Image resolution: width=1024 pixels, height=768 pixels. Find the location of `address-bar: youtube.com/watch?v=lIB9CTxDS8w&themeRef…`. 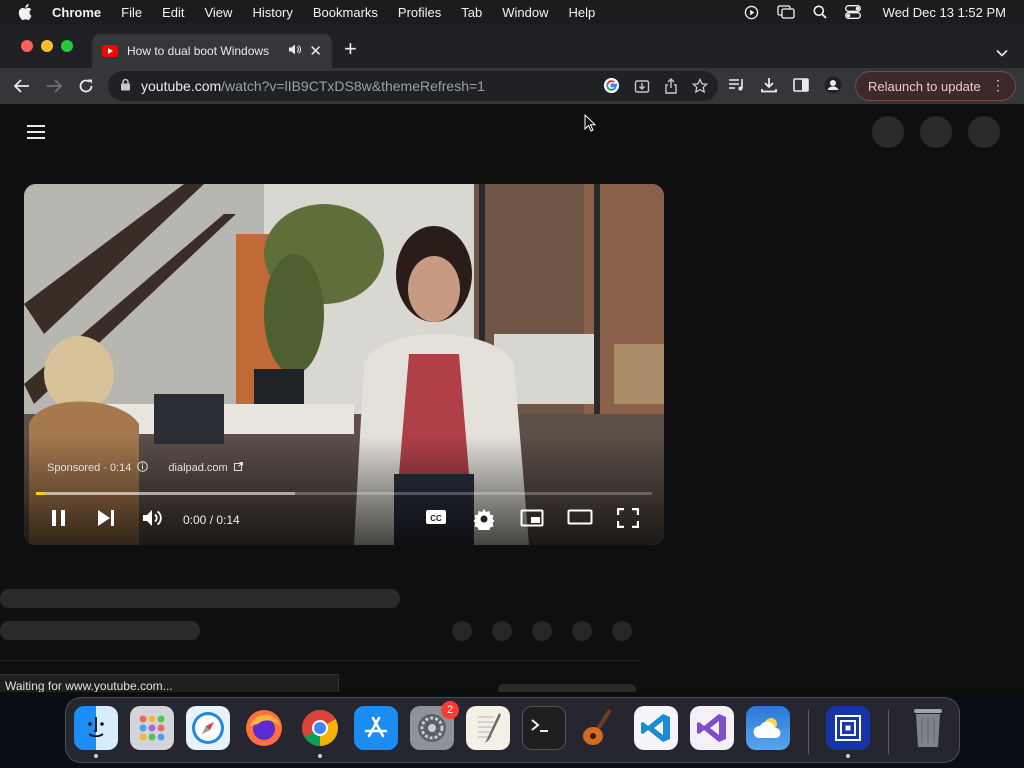

address-bar: youtube.com/watch?v=lIB9CTxDS8w&themeRef… is located at coordinates (413, 86).